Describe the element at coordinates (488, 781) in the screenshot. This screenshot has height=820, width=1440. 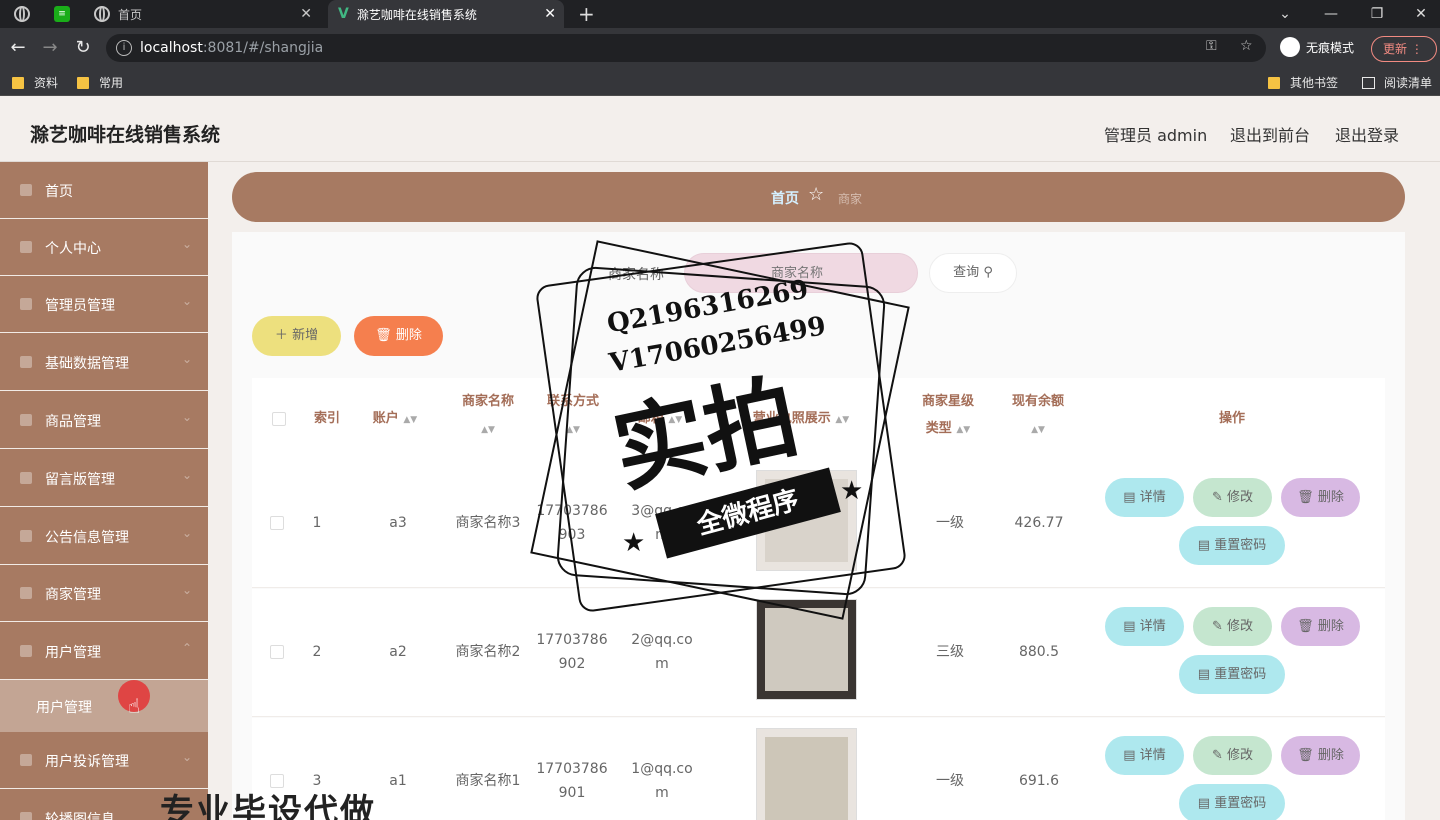
I see `cell-name: 商家名称1` at that location.